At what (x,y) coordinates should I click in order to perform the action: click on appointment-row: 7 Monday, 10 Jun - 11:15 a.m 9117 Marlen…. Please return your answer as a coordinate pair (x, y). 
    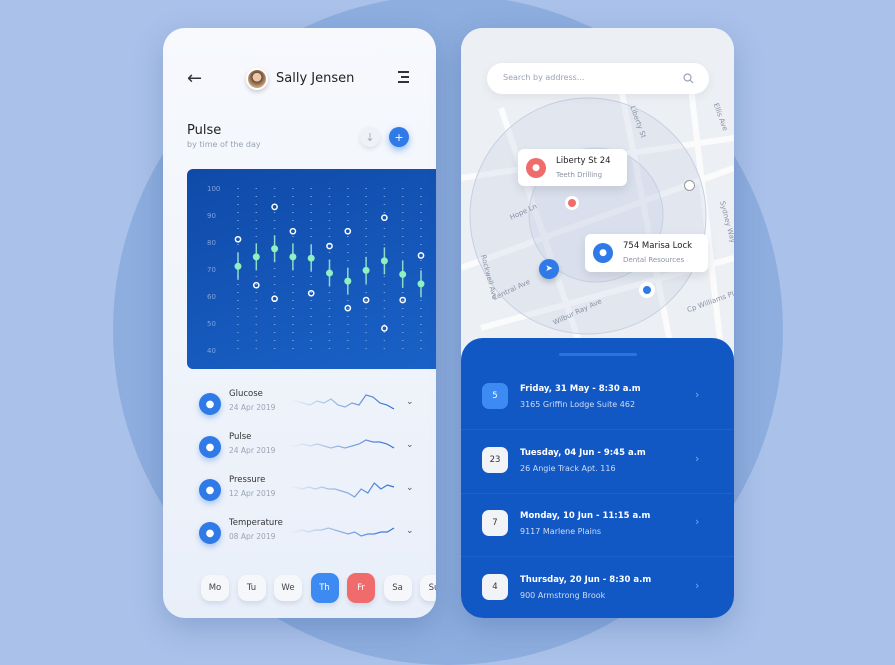
    Looking at the image, I should click on (597, 525).